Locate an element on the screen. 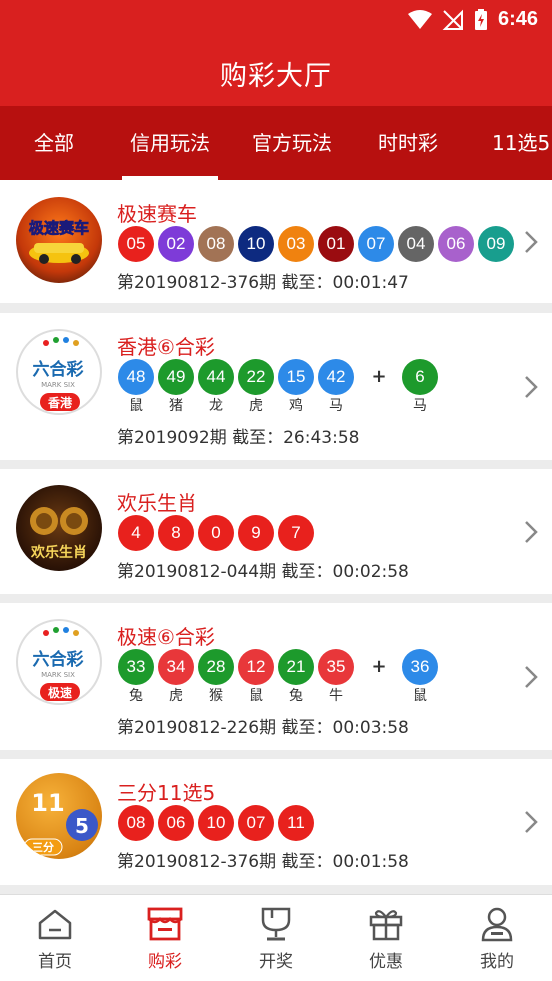 This screenshot has height=981, width=552. ball: 01 is located at coordinates (336, 244).